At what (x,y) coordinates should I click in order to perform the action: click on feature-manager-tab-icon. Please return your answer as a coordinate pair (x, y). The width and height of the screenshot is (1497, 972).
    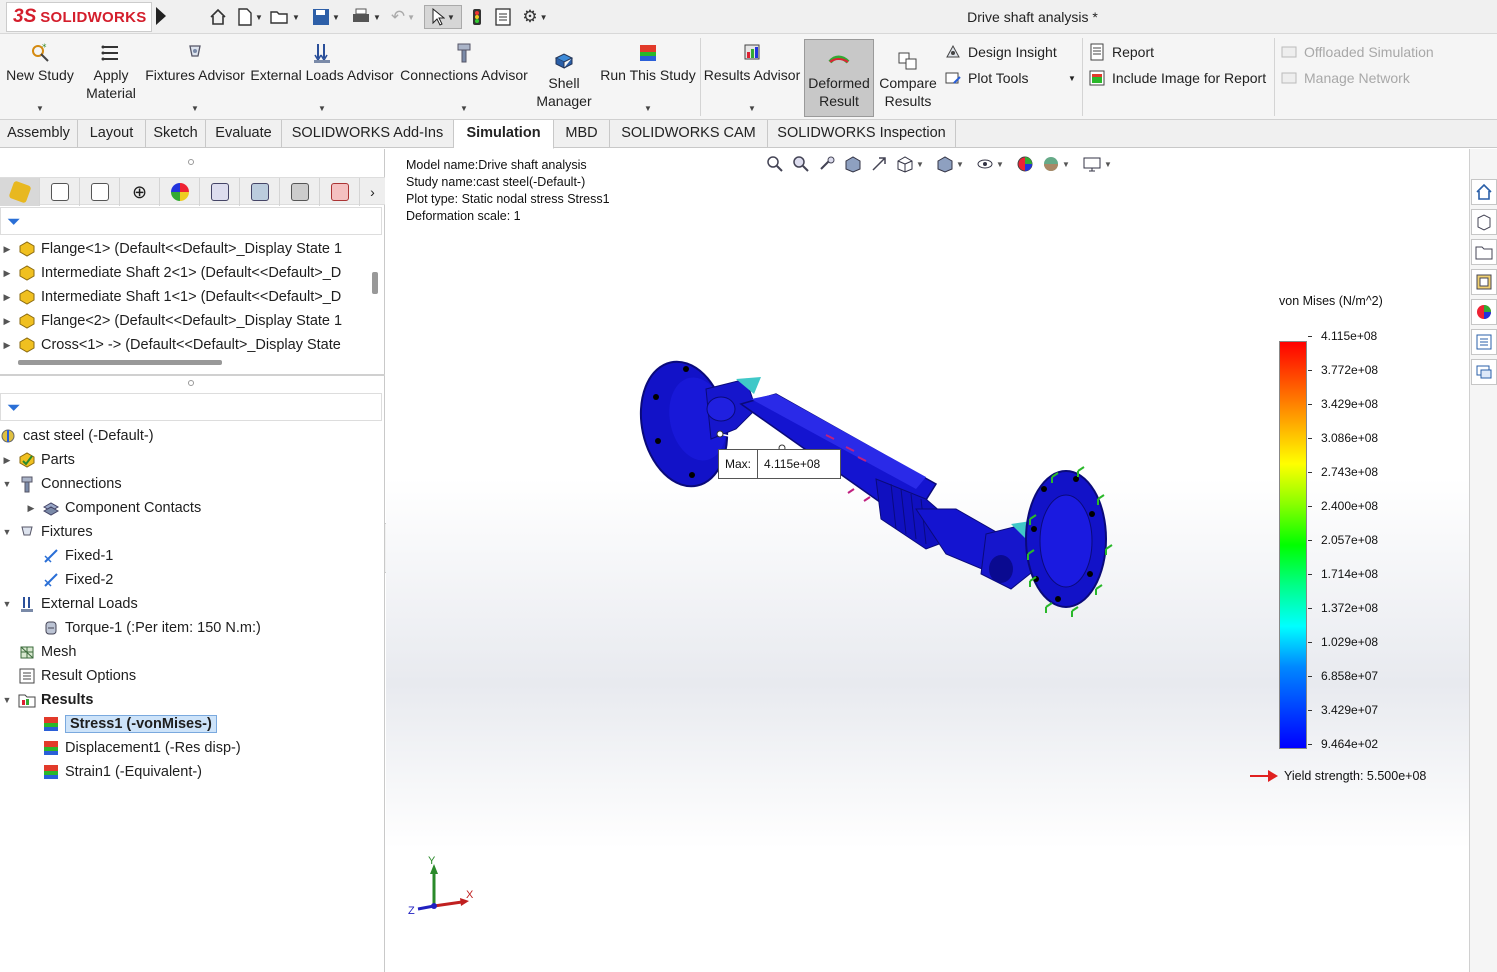
    Looking at the image, I should click on (20, 192).